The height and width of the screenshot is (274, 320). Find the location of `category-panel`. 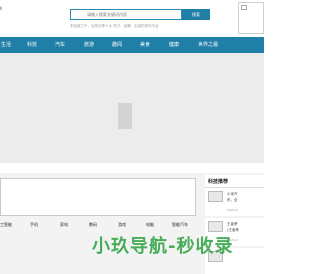

category-panel is located at coordinates (98, 197).